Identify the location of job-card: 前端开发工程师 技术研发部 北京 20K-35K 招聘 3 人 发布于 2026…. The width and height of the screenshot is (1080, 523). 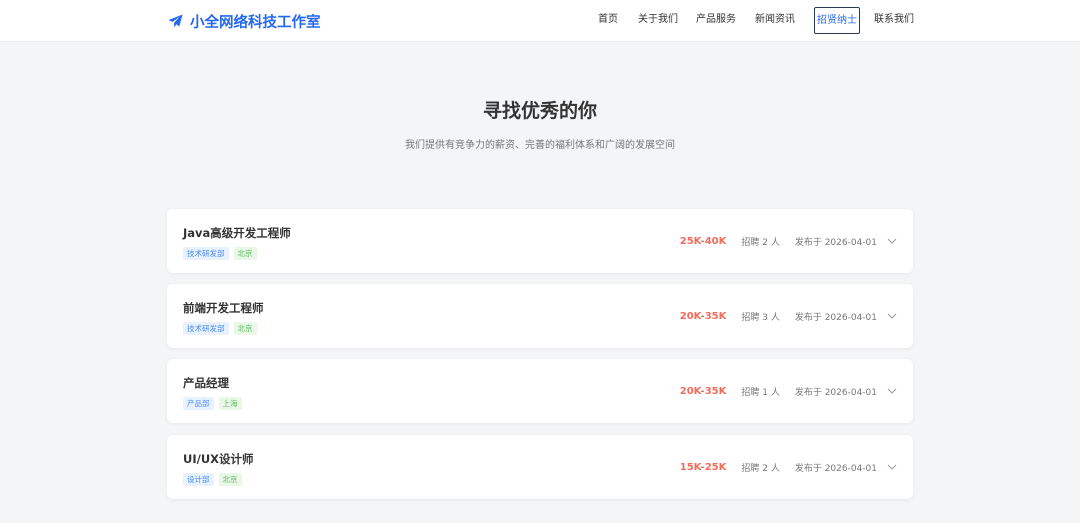
(540, 316).